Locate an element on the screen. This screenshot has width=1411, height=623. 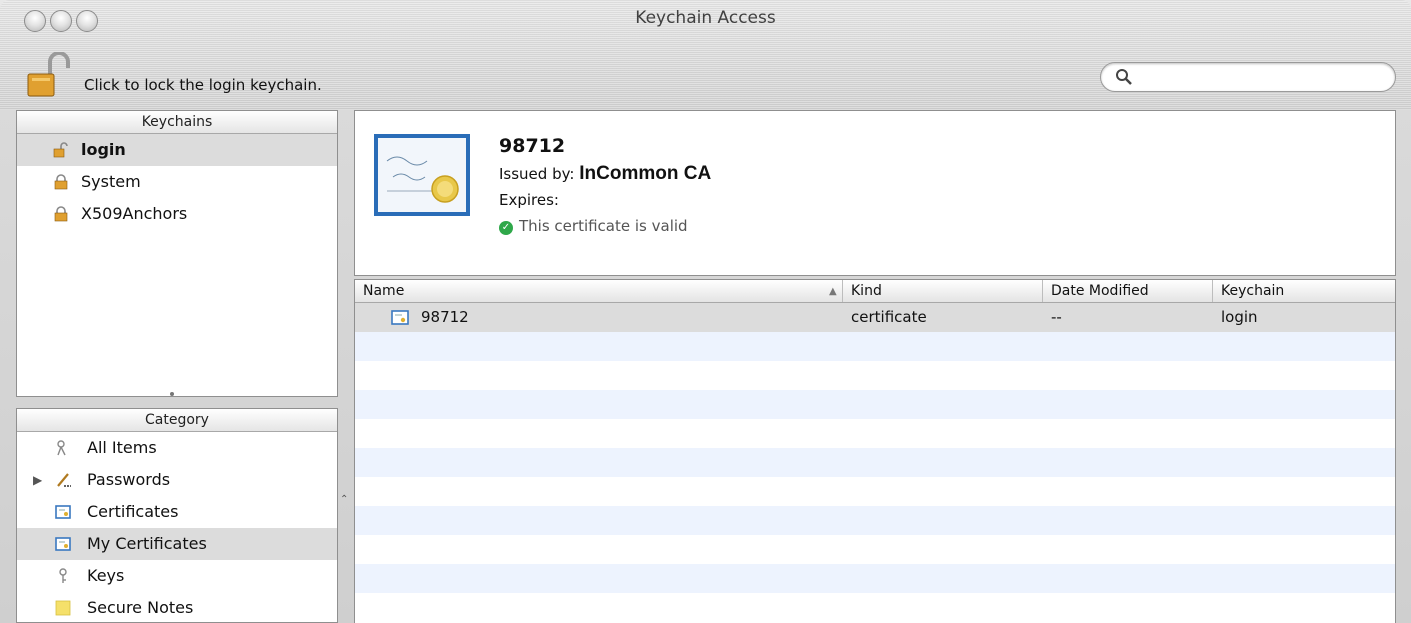
category-item-my-certificates: My Certificates is located at coordinates (177, 544).